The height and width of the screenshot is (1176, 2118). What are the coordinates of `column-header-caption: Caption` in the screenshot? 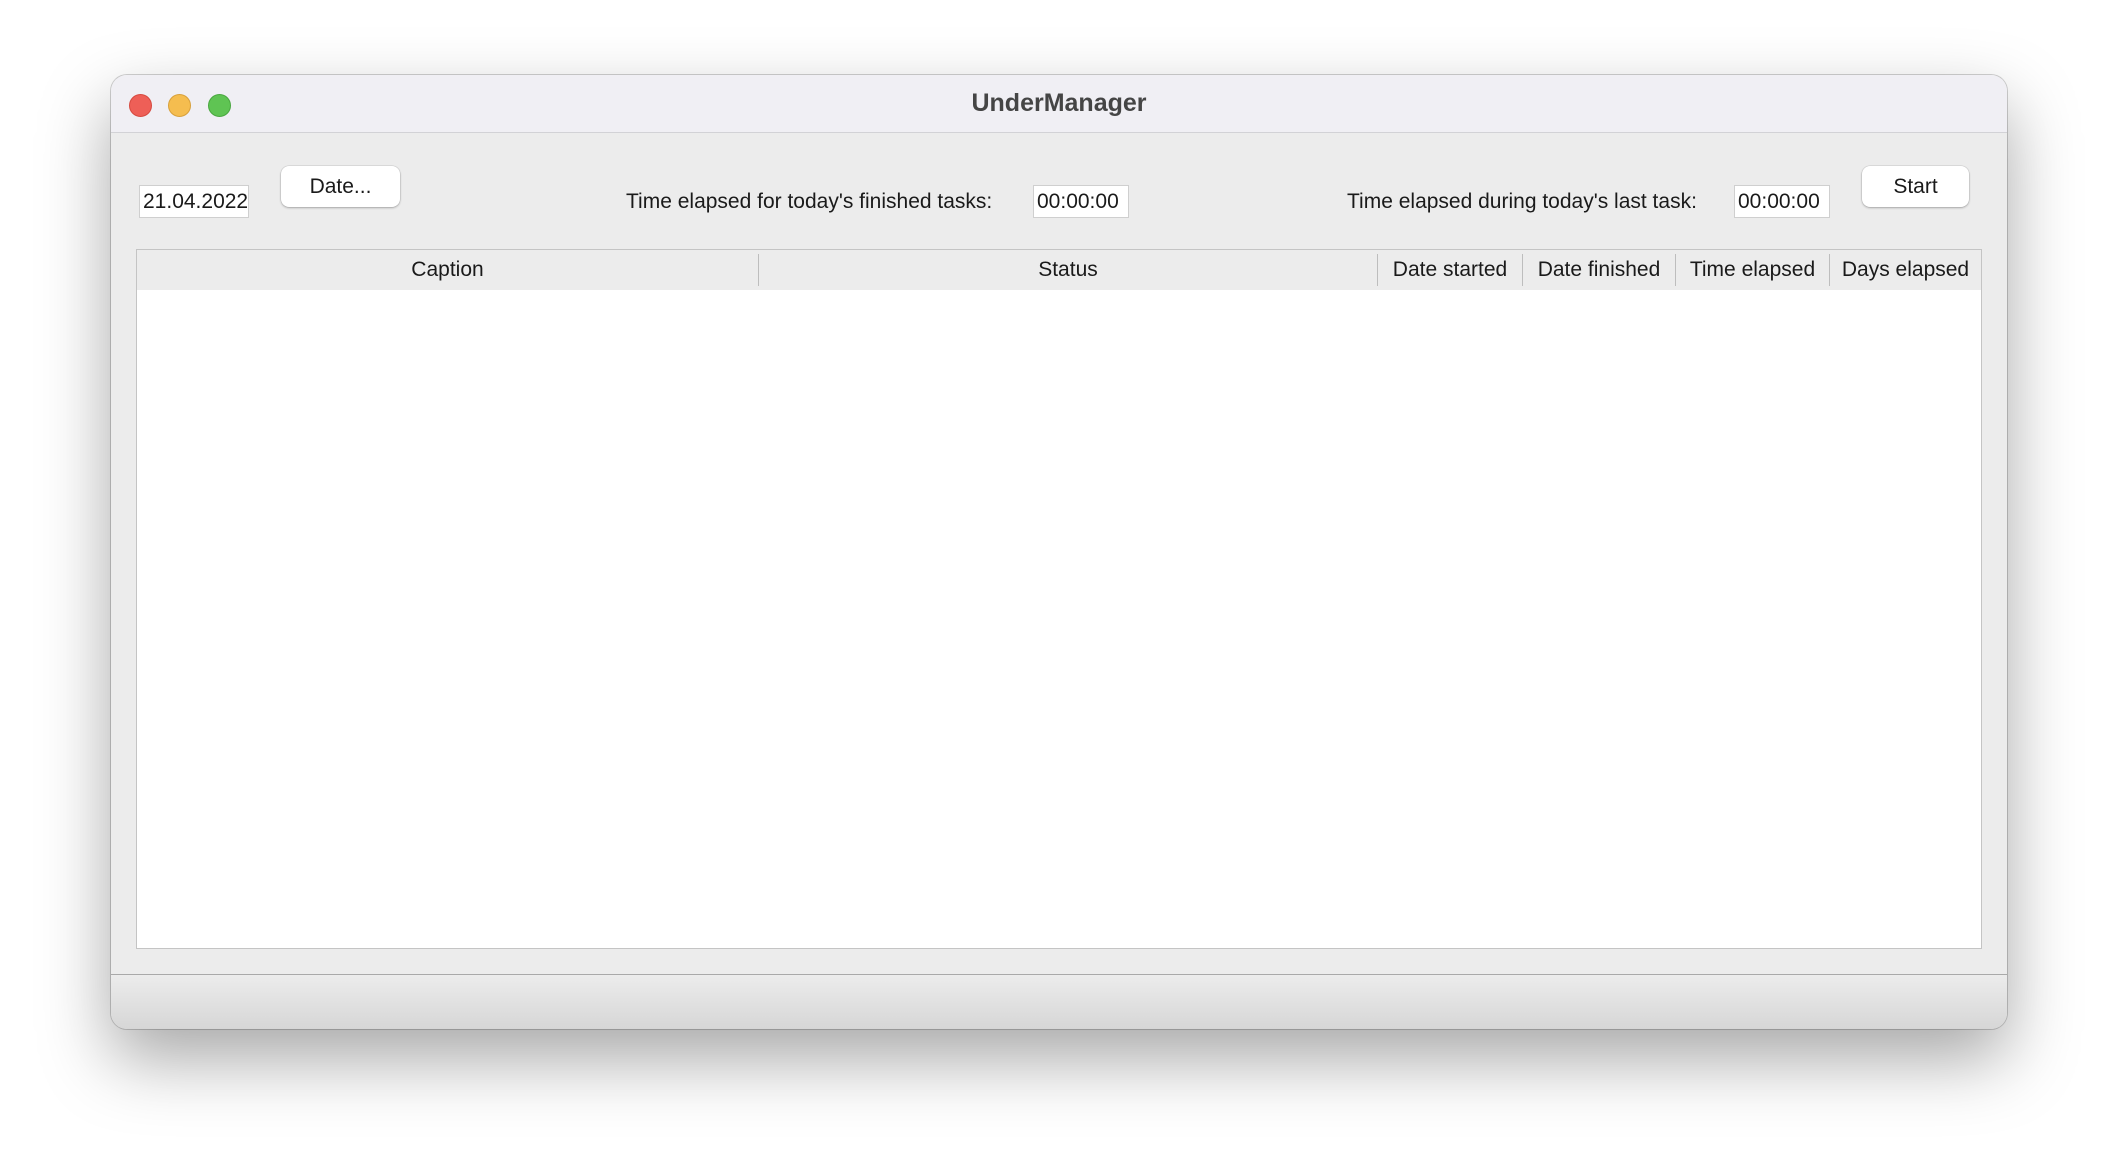 It's located at (447, 270).